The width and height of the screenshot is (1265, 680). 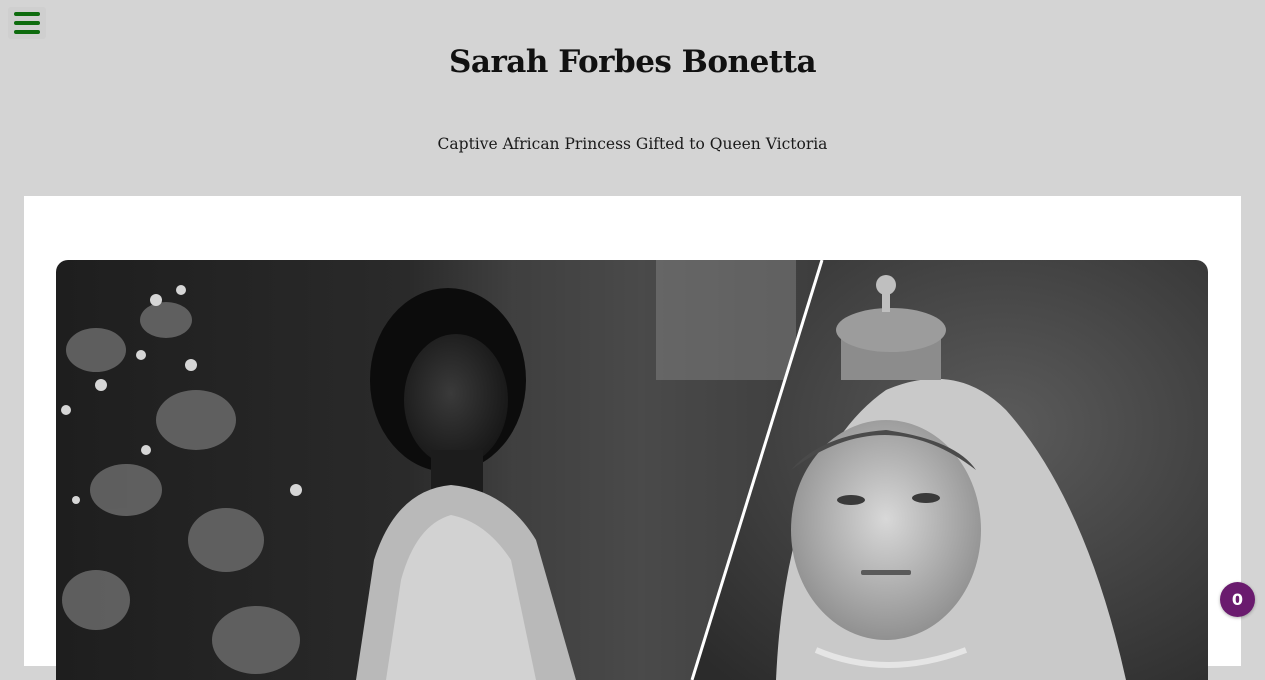 What do you see at coordinates (27, 14) in the screenshot?
I see `hamburger-menu-icon` at bounding box center [27, 14].